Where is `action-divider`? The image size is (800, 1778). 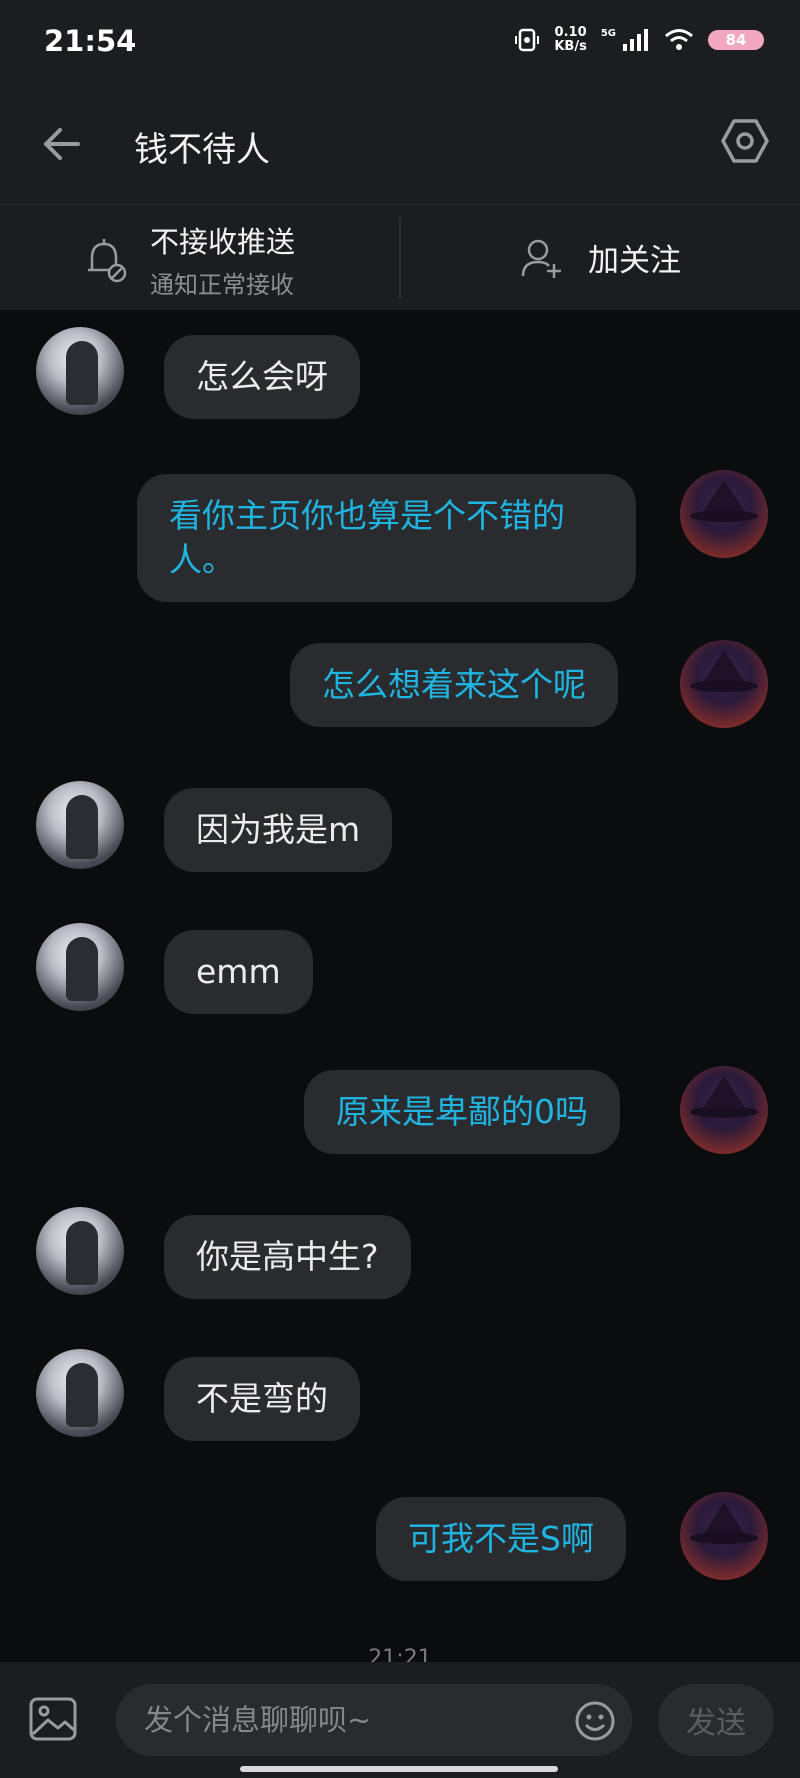
action-divider is located at coordinates (400, 258).